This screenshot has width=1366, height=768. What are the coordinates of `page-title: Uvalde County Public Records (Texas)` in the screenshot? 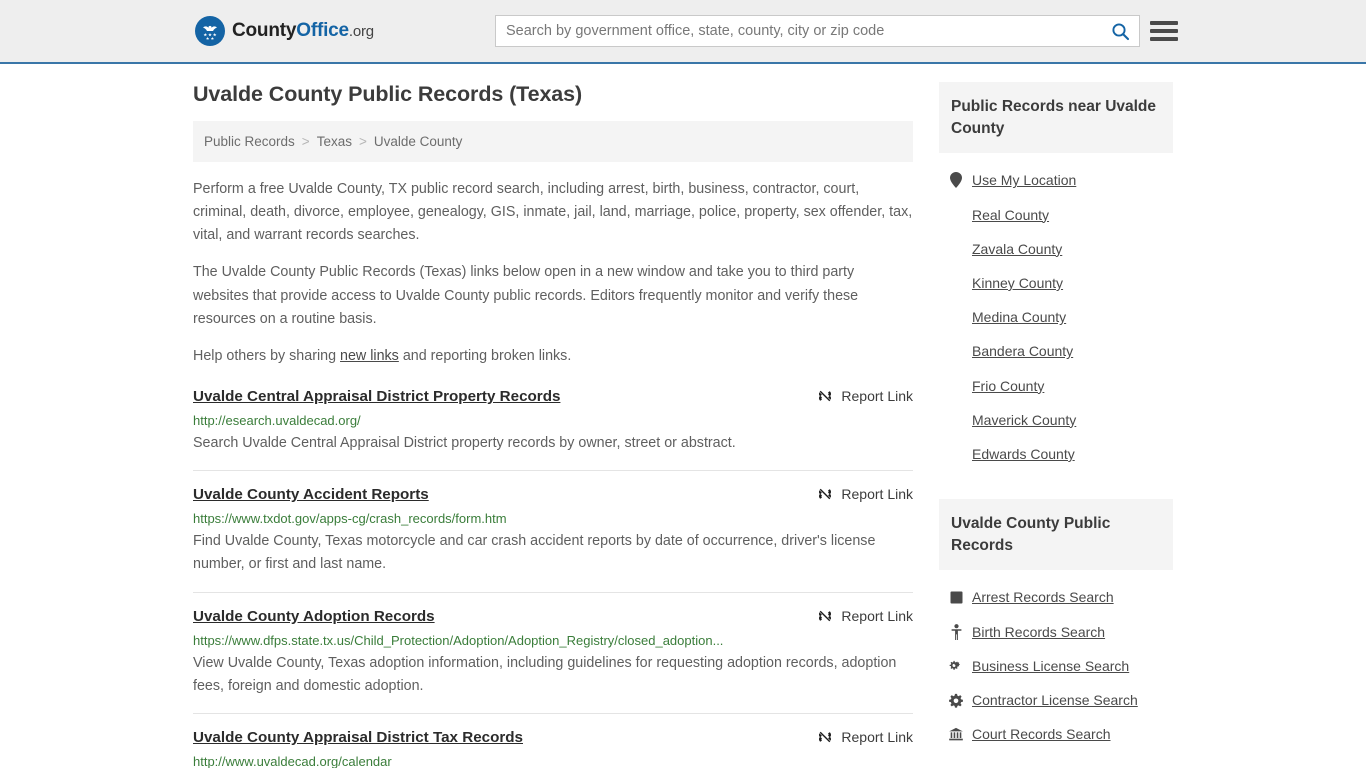 It's located at (388, 94).